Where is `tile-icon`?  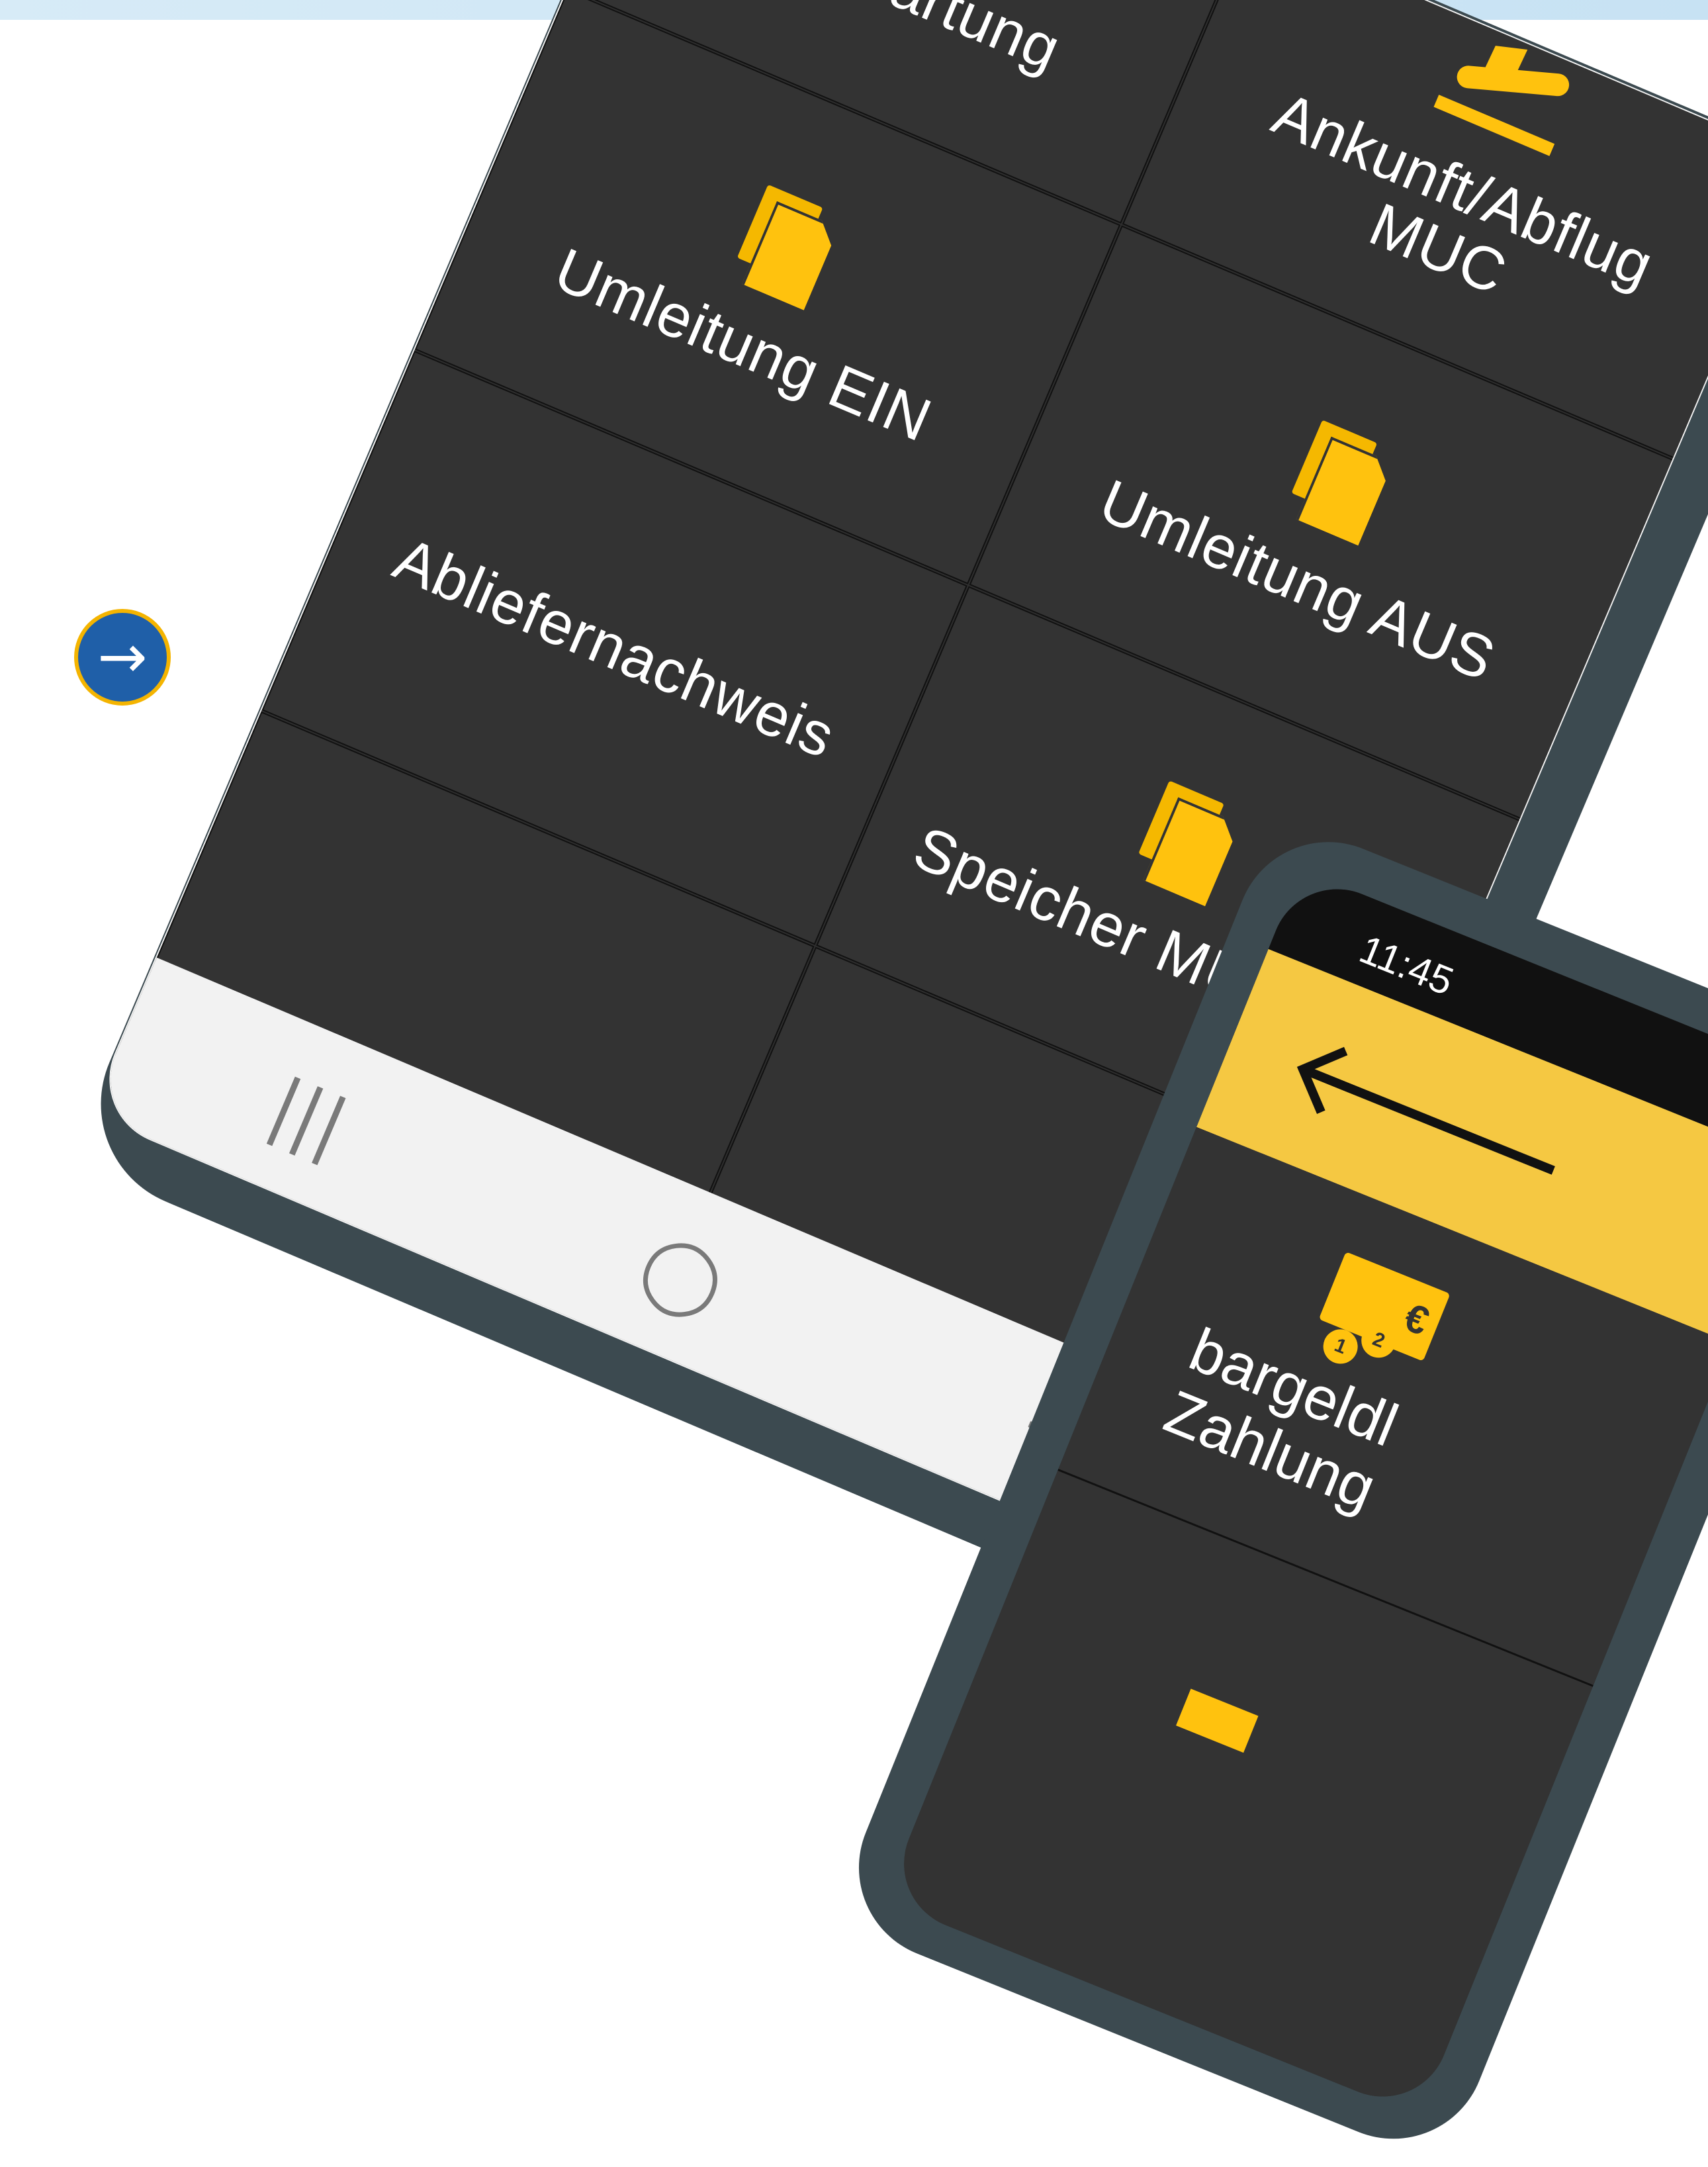
tile-icon is located at coordinates (1217, 1720).